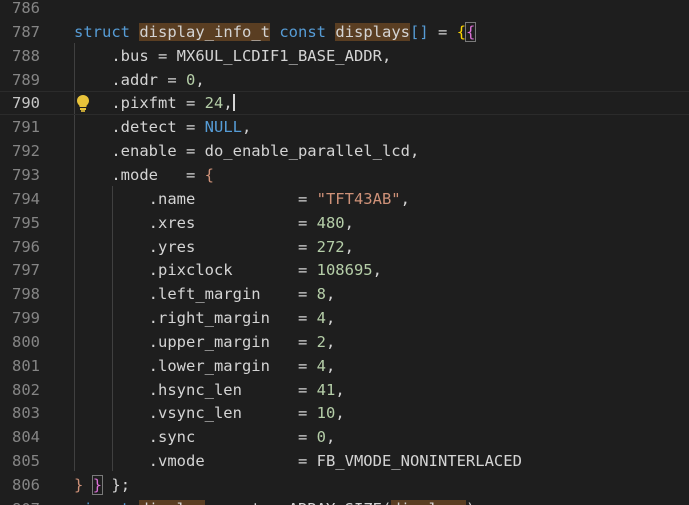  I want to click on code-line: 798 .left_margin = 8,, so click(344, 294).